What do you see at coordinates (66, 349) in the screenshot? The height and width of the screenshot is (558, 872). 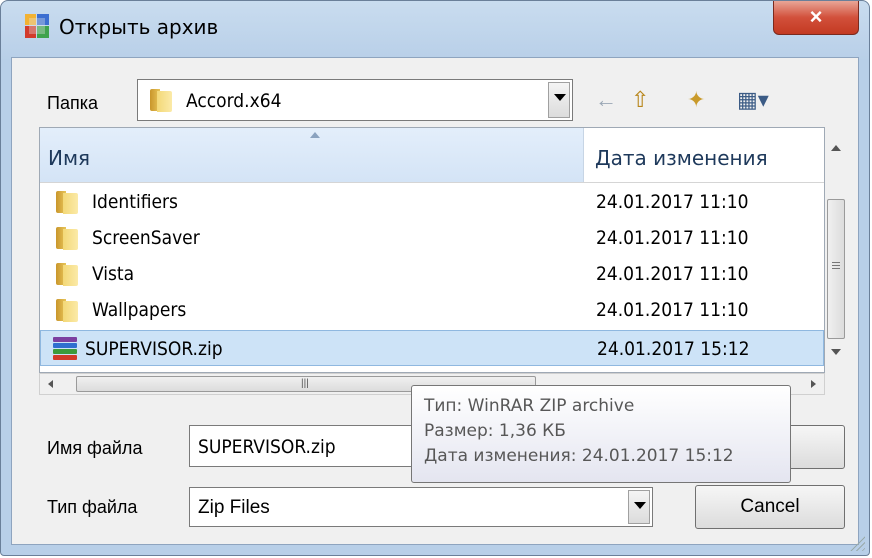 I see `winrar-archive-icon` at bounding box center [66, 349].